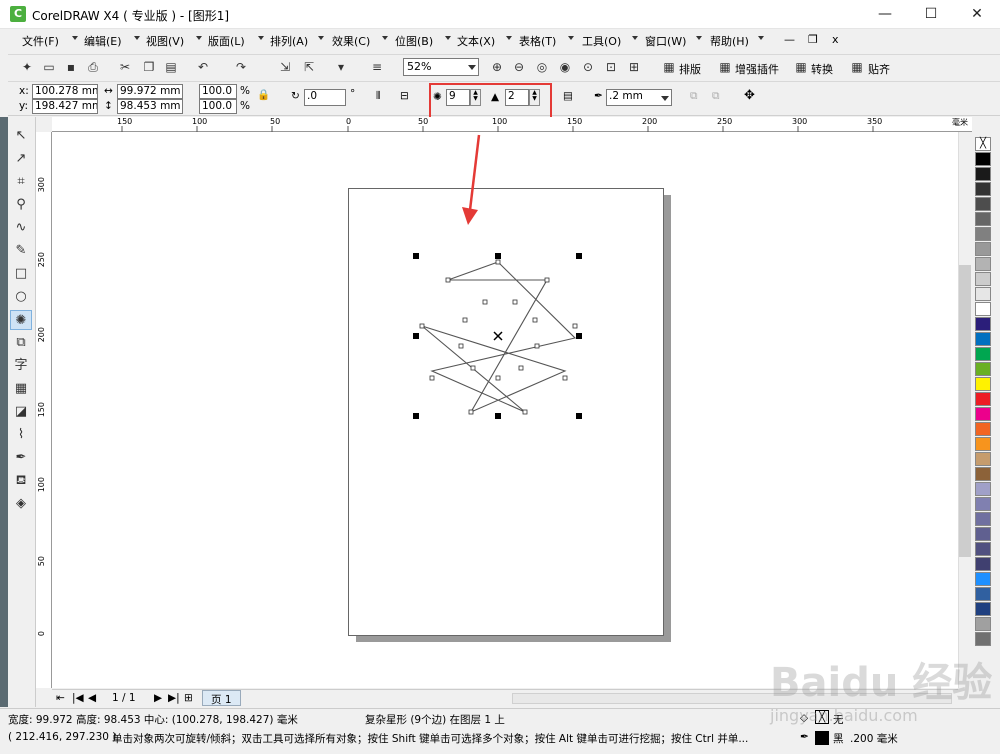  What do you see at coordinates (174, 698) in the screenshot?
I see `page-last-icon: ▶|` at bounding box center [174, 698].